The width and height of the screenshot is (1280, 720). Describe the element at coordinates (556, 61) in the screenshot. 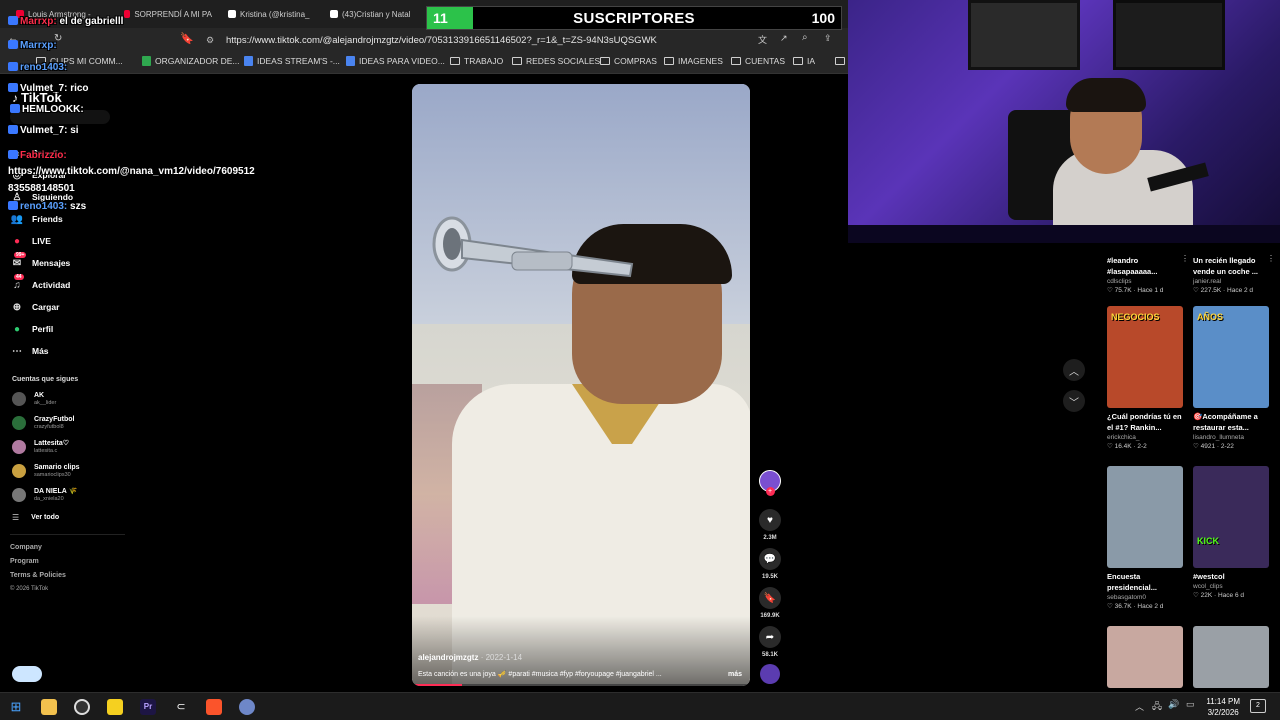

I see `bookmark-item: REDES SOCIALES` at that location.